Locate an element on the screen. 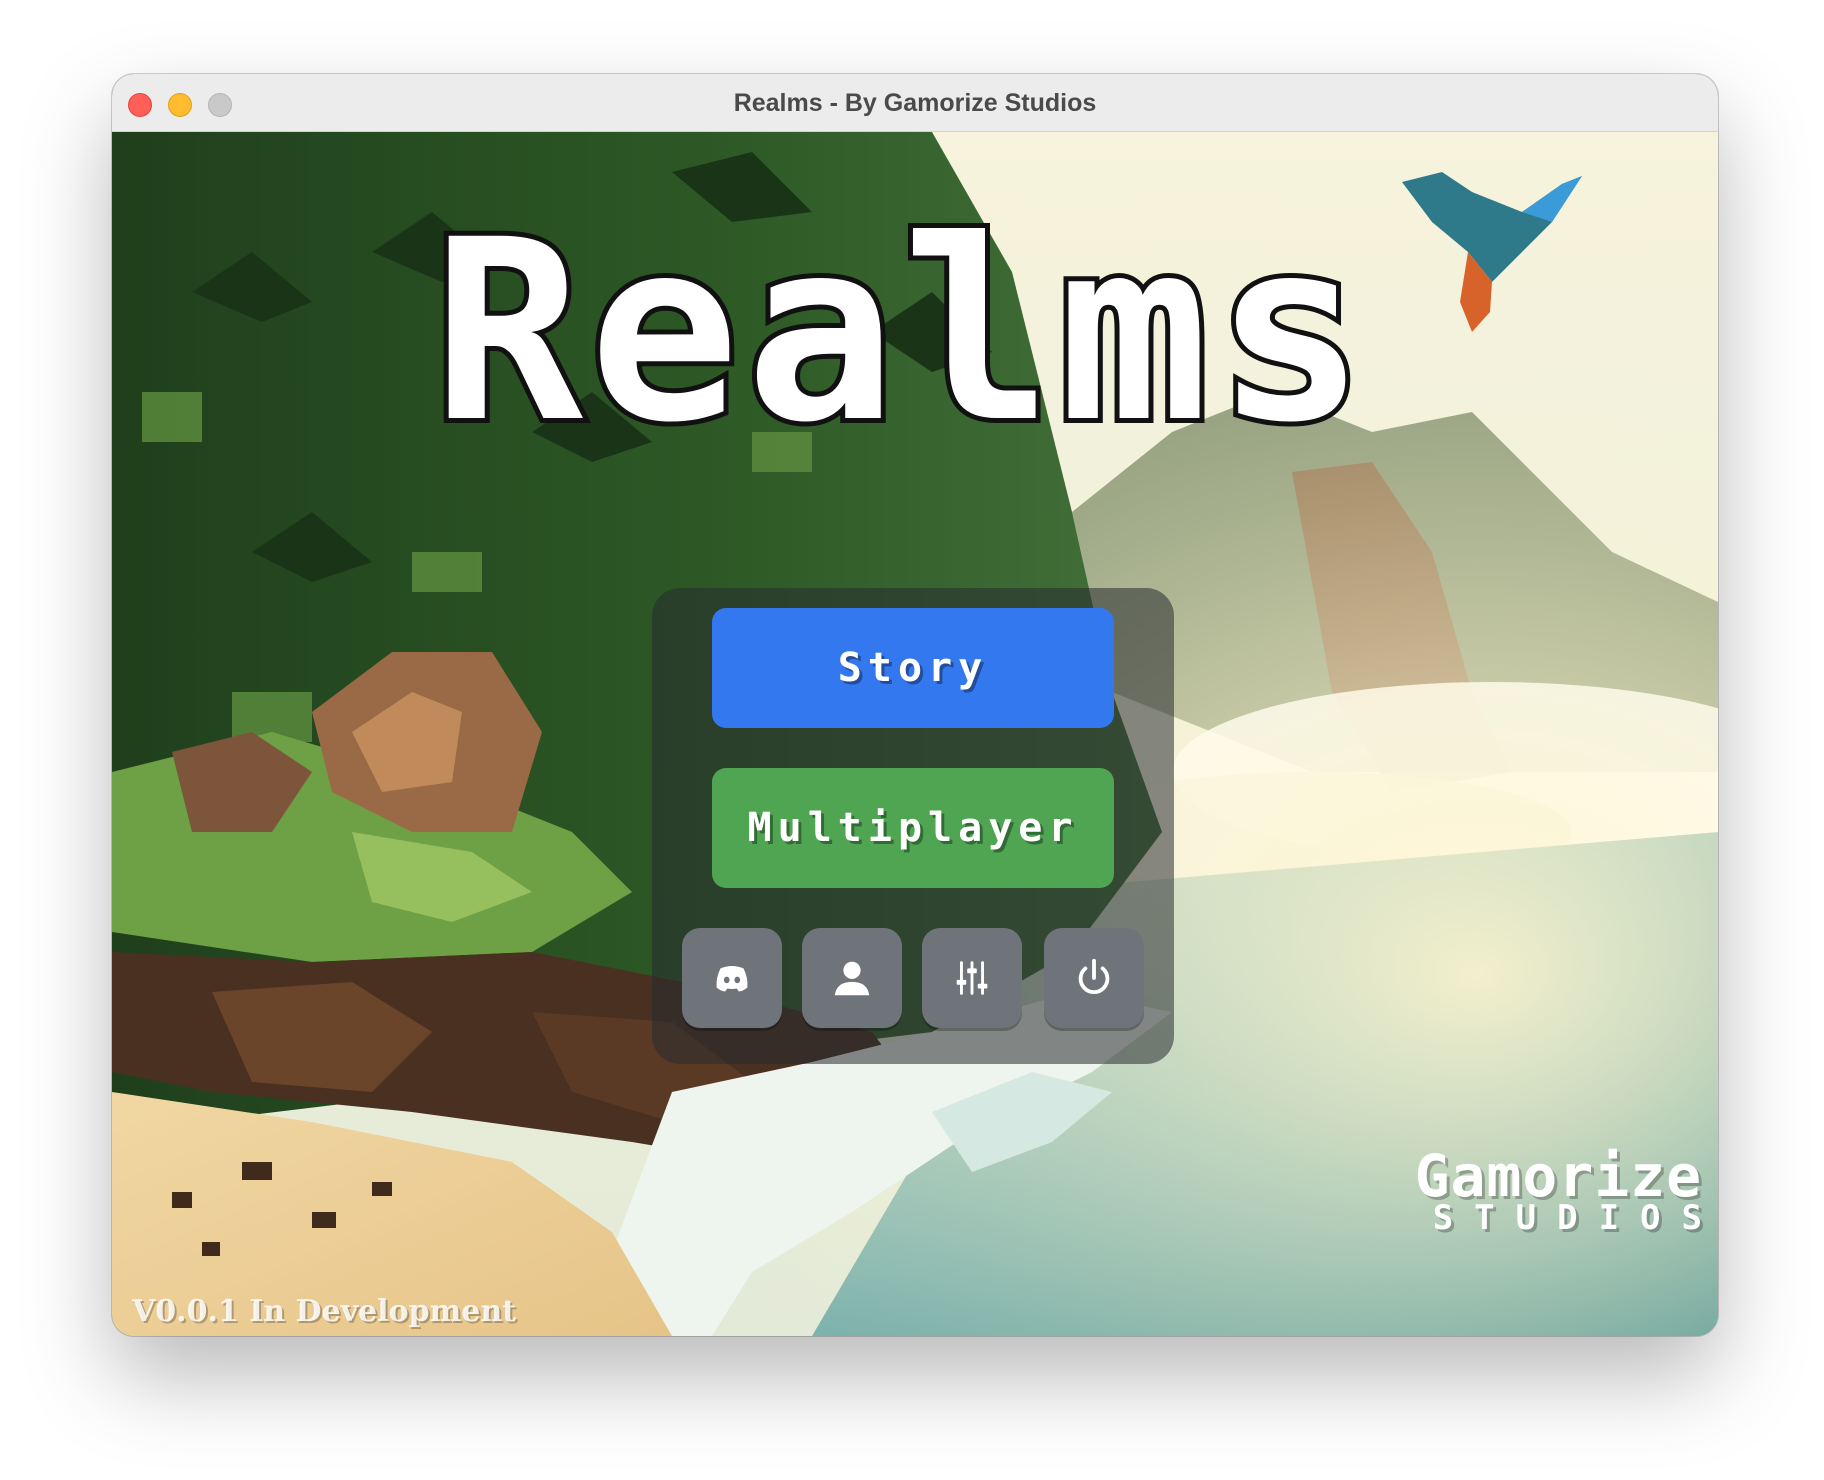 Image resolution: width=1824 pixels, height=1480 pixels. game-logo-text: Realms is located at coordinates (901, 347).